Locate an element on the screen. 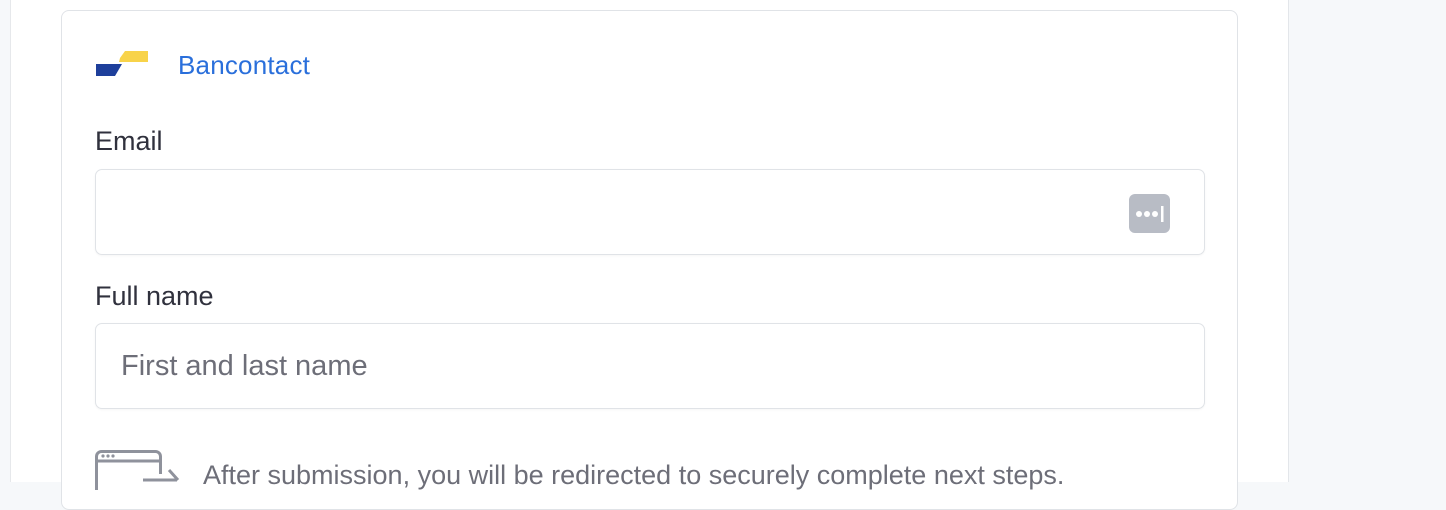 Image resolution: width=1446 pixels, height=510 pixels. password-manager-icon is located at coordinates (1149, 213).